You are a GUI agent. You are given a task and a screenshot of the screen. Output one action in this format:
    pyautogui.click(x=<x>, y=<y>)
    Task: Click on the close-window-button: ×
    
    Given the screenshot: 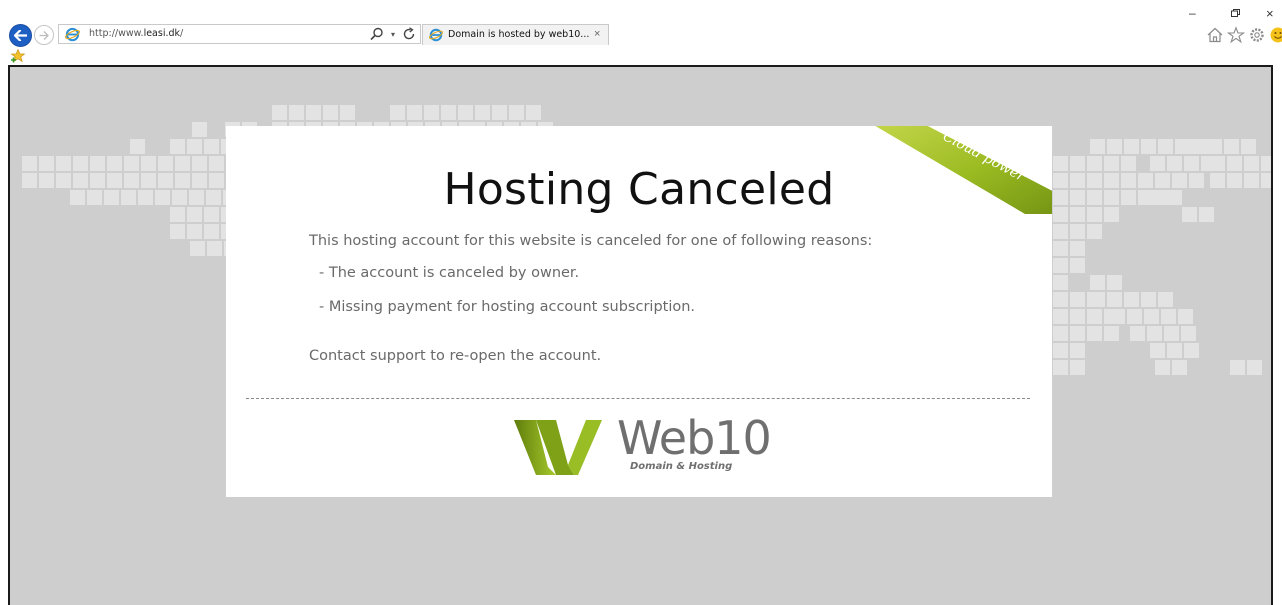 What is the action you would take?
    pyautogui.click(x=1270, y=13)
    